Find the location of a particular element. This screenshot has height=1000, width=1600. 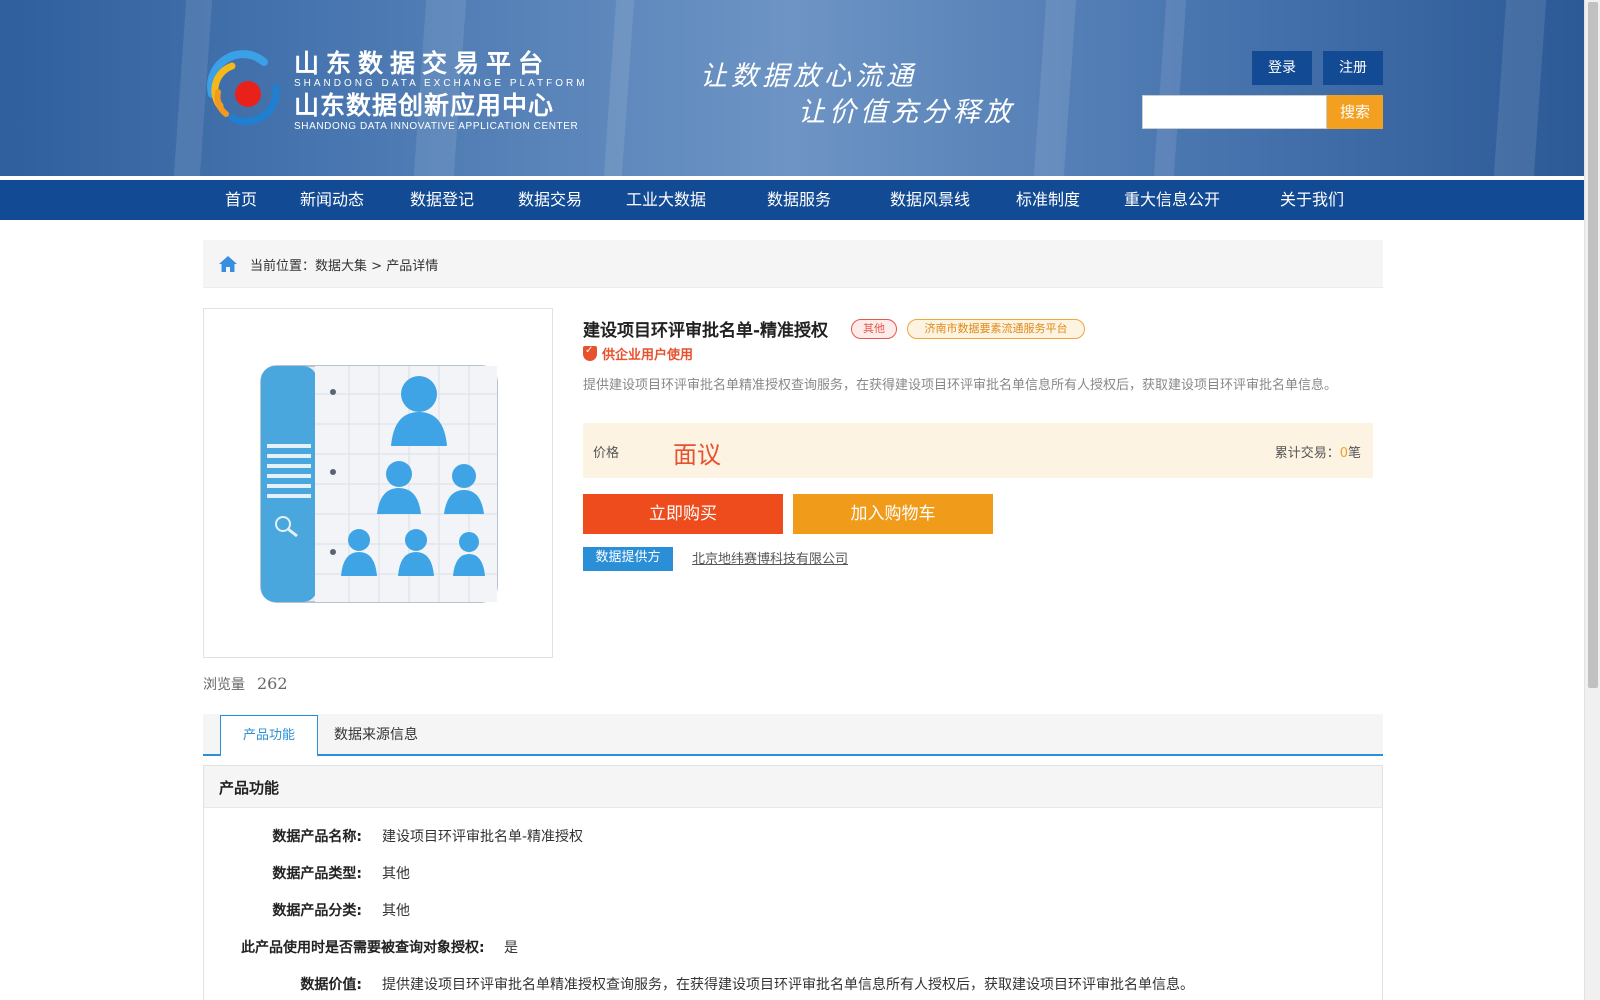

detail-value: 是 is located at coordinates (511, 948).